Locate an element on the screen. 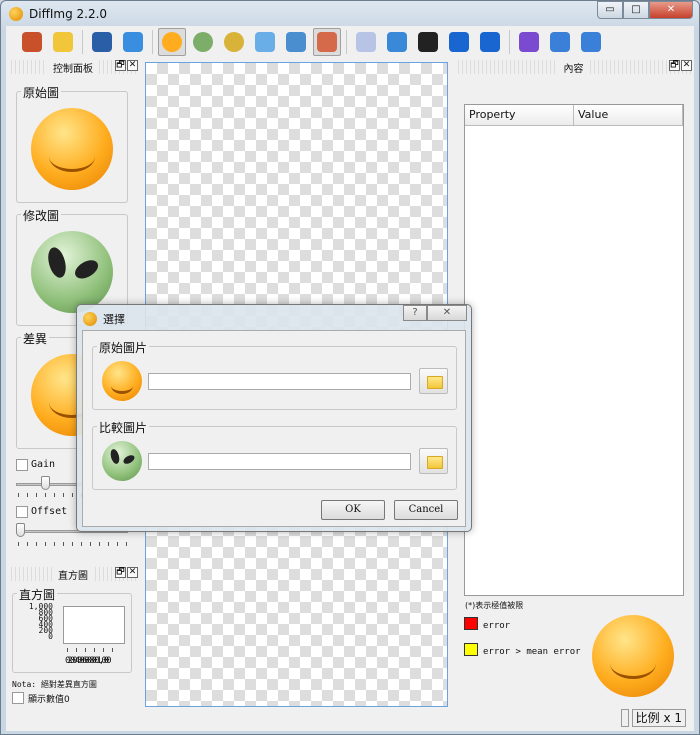 The height and width of the screenshot is (735, 700). dual-panel-icon is located at coordinates (265, 42).